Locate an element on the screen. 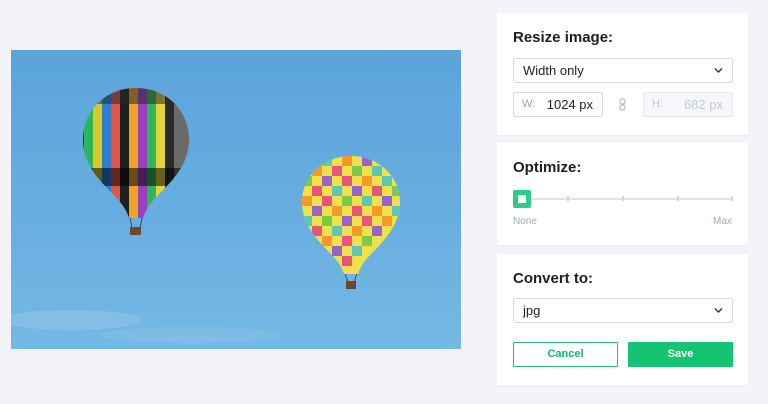  height-value: 682 px is located at coordinates (703, 104).